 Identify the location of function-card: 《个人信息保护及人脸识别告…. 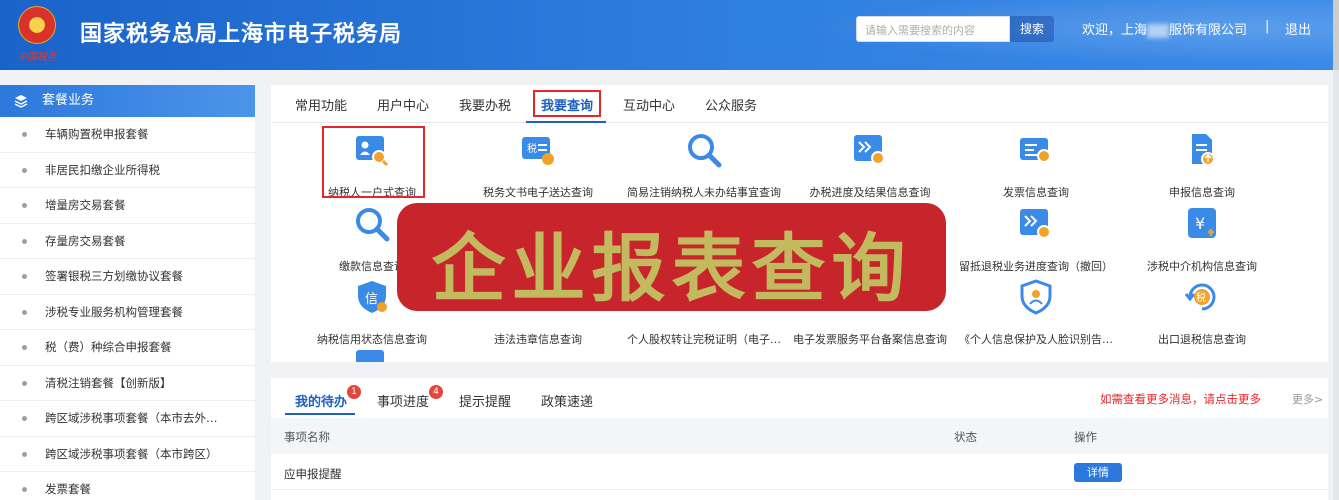
(1036, 314).